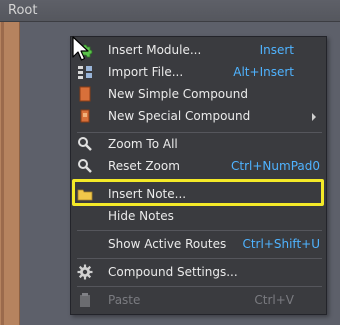  I want to click on menu-item-new-special-compound: New Special Compound, so click(198, 116).